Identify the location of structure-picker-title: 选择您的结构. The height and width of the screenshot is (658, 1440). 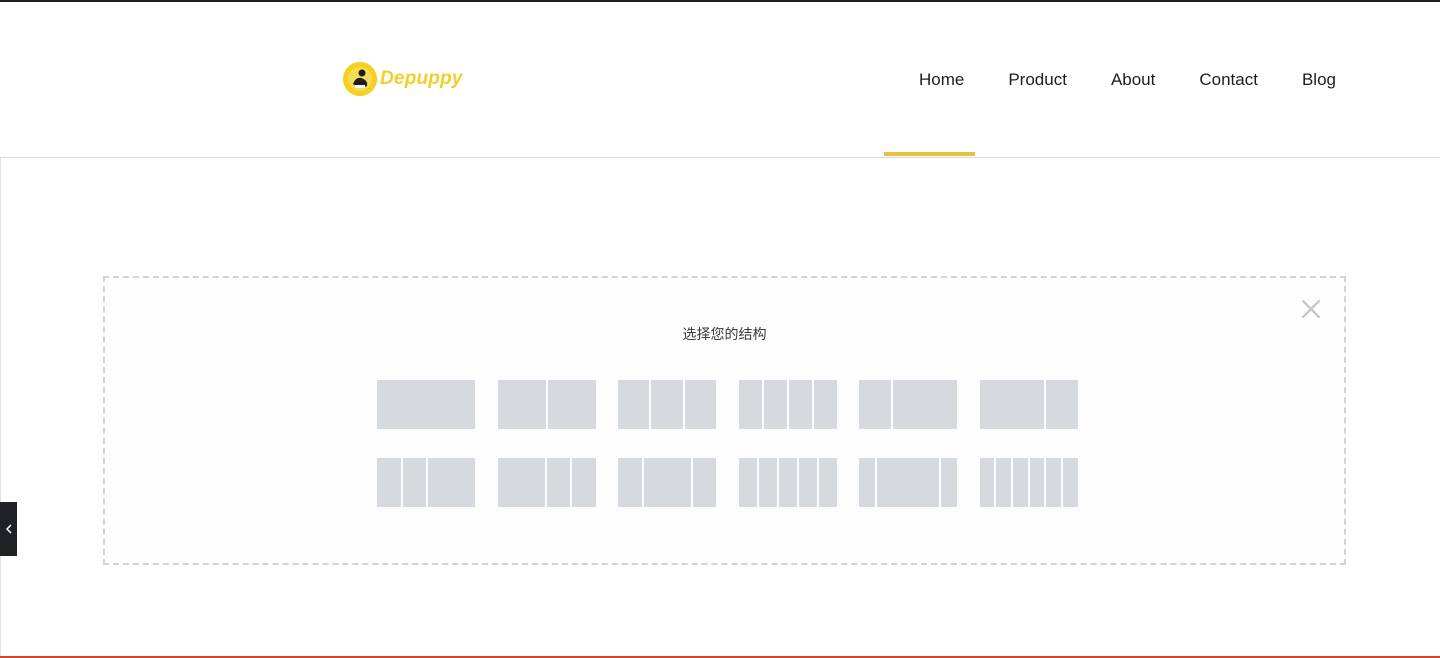
(724, 334).